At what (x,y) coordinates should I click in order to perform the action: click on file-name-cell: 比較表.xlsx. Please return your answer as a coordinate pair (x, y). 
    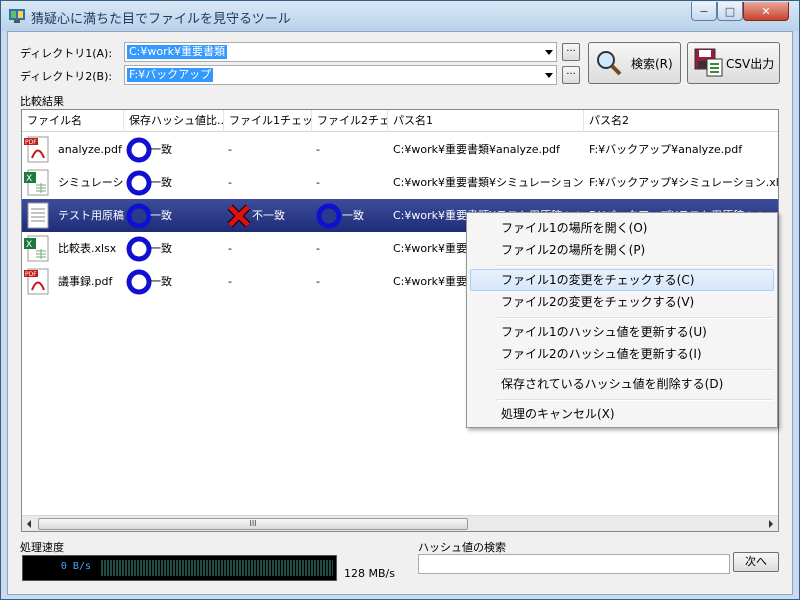
    Looking at the image, I should click on (87, 248).